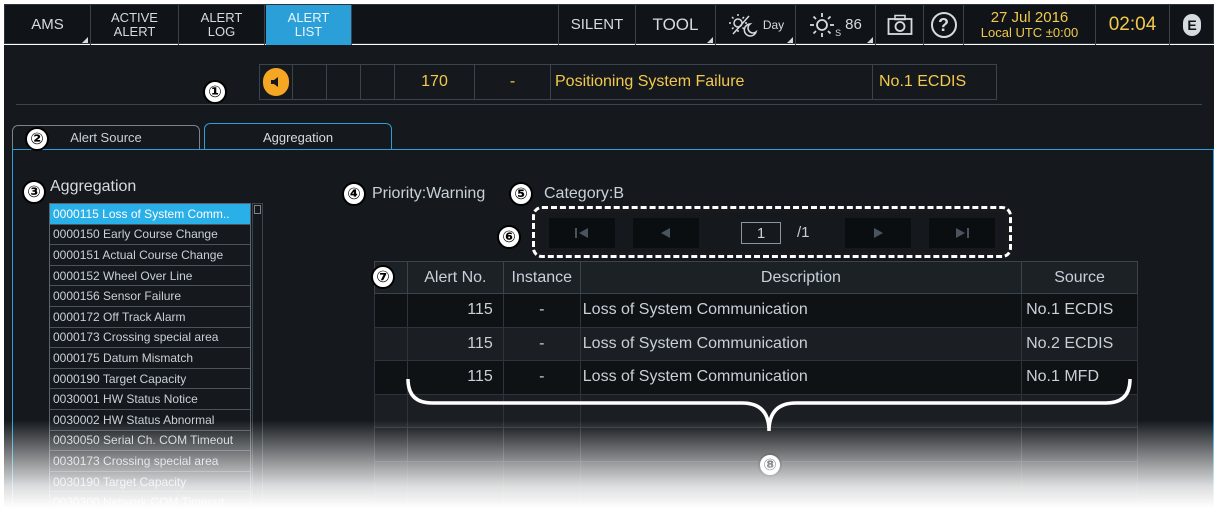 Image resolution: width=1218 pixels, height=508 pixels. Describe the element at coordinates (509, 237) in the screenshot. I see `callout-6: ⑥` at that location.